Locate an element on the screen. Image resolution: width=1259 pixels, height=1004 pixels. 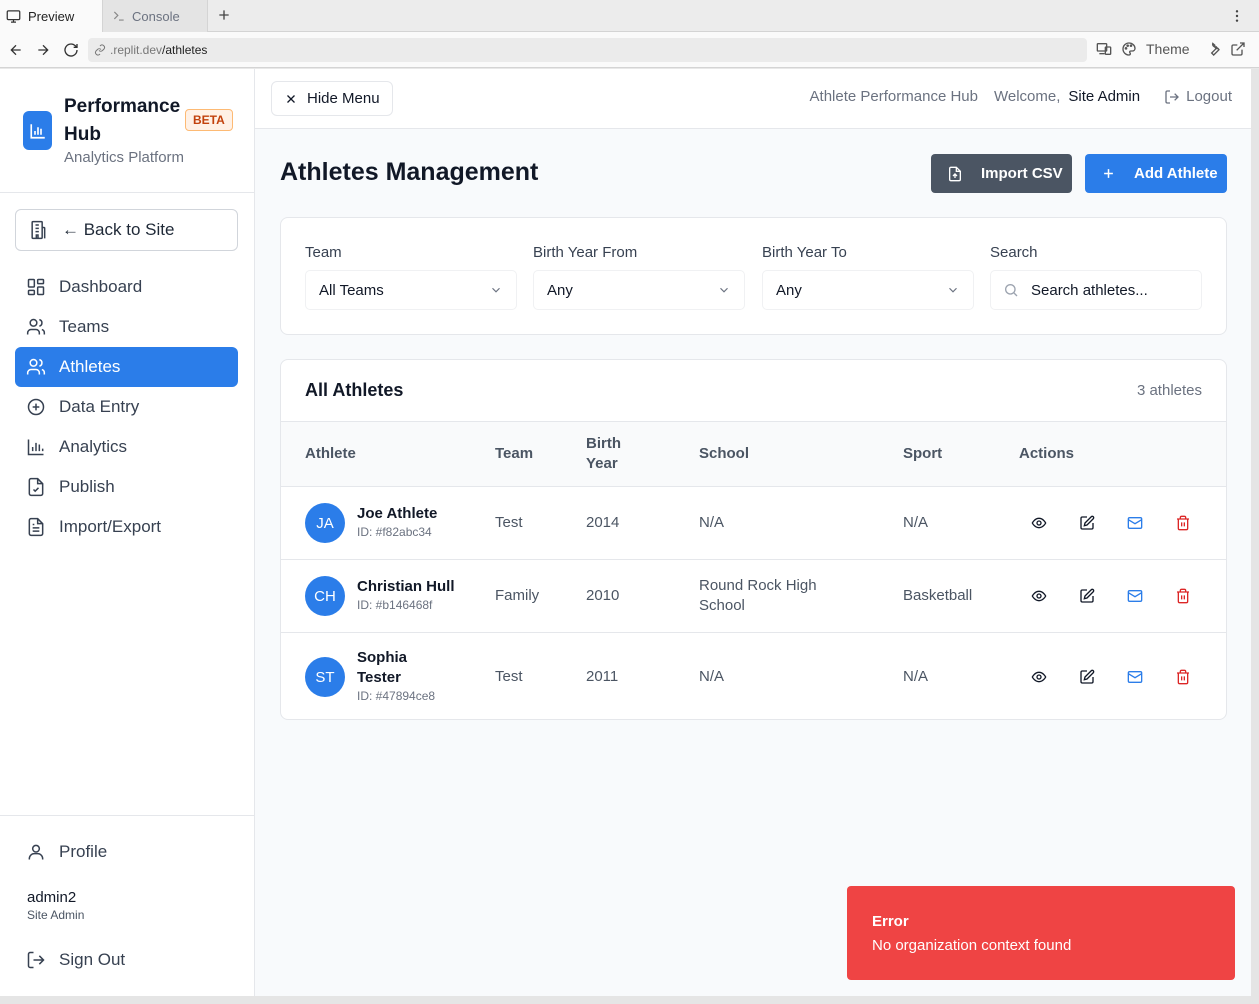
athlete-school: Round Rock High School is located at coordinates (758, 595).